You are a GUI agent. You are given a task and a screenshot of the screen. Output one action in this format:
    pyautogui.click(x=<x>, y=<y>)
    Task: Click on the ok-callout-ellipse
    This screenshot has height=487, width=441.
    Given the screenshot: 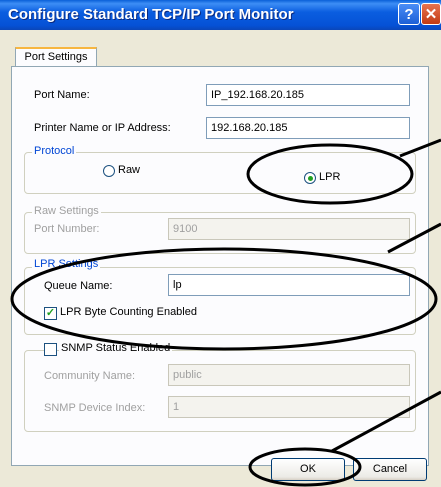 What is the action you would take?
    pyautogui.click(x=305, y=467)
    